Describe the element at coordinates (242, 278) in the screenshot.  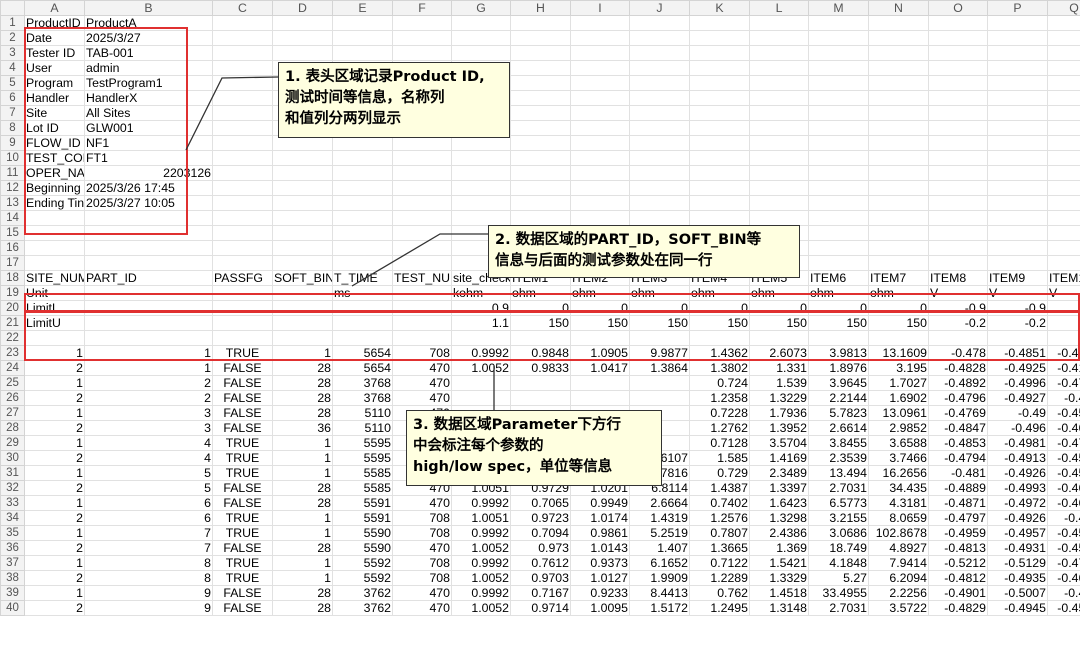
I see `cell: PASSFG` at that location.